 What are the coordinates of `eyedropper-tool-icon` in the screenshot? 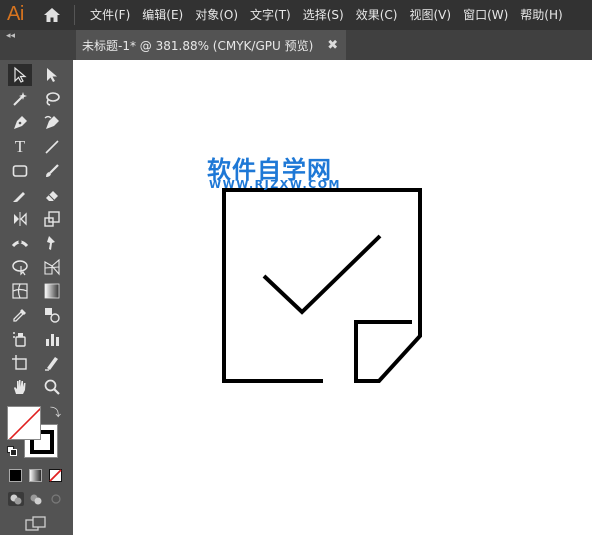 It's located at (20, 315).